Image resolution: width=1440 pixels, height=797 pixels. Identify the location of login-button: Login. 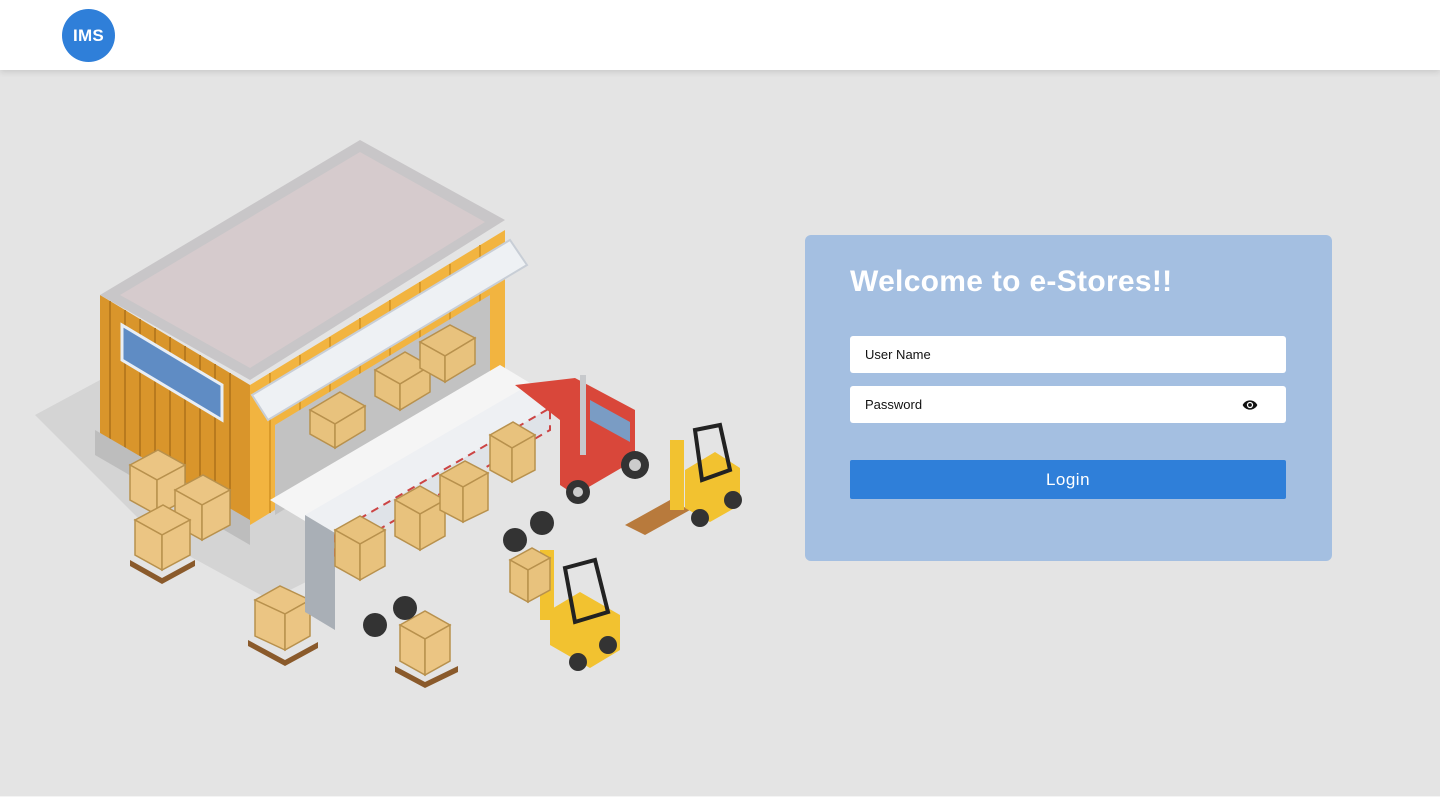
(1068, 479).